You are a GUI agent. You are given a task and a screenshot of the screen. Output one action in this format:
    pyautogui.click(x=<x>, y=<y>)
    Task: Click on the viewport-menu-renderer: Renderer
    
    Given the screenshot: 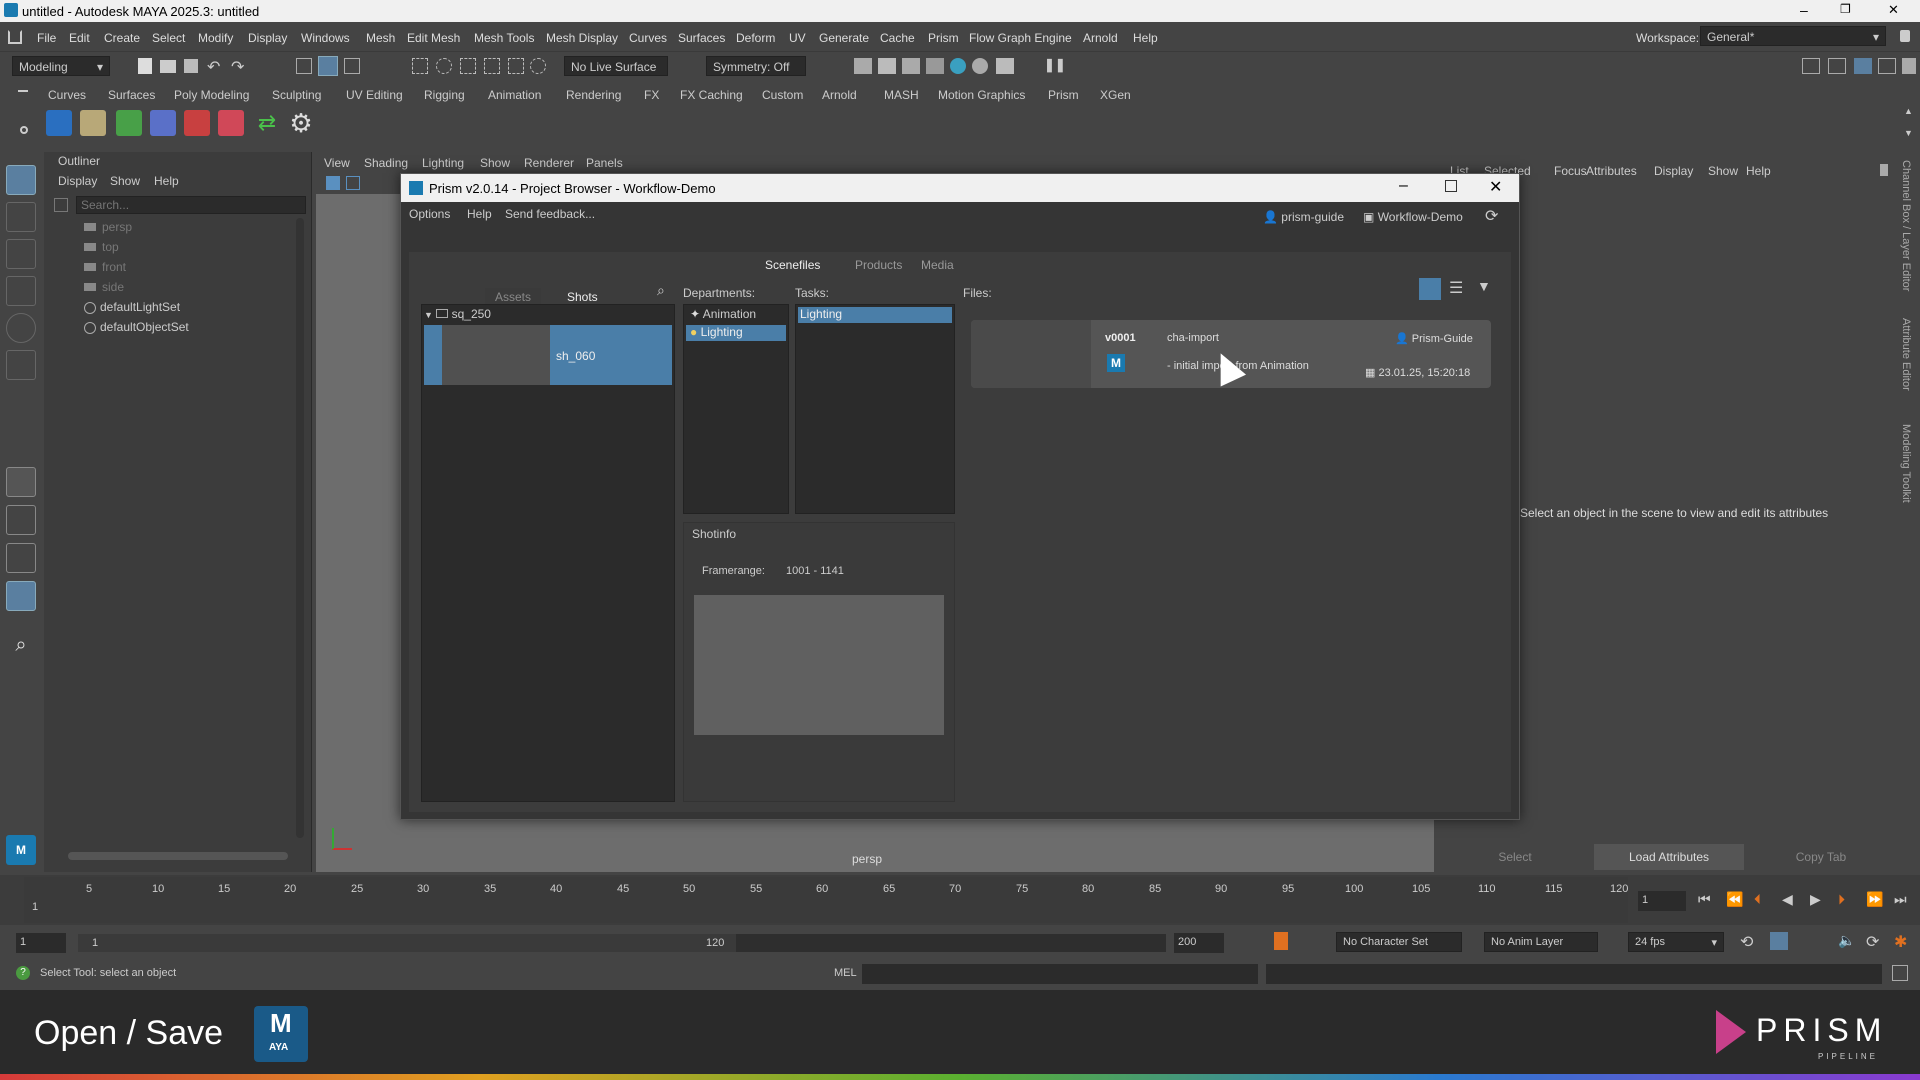 What is the action you would take?
    pyautogui.click(x=549, y=163)
    